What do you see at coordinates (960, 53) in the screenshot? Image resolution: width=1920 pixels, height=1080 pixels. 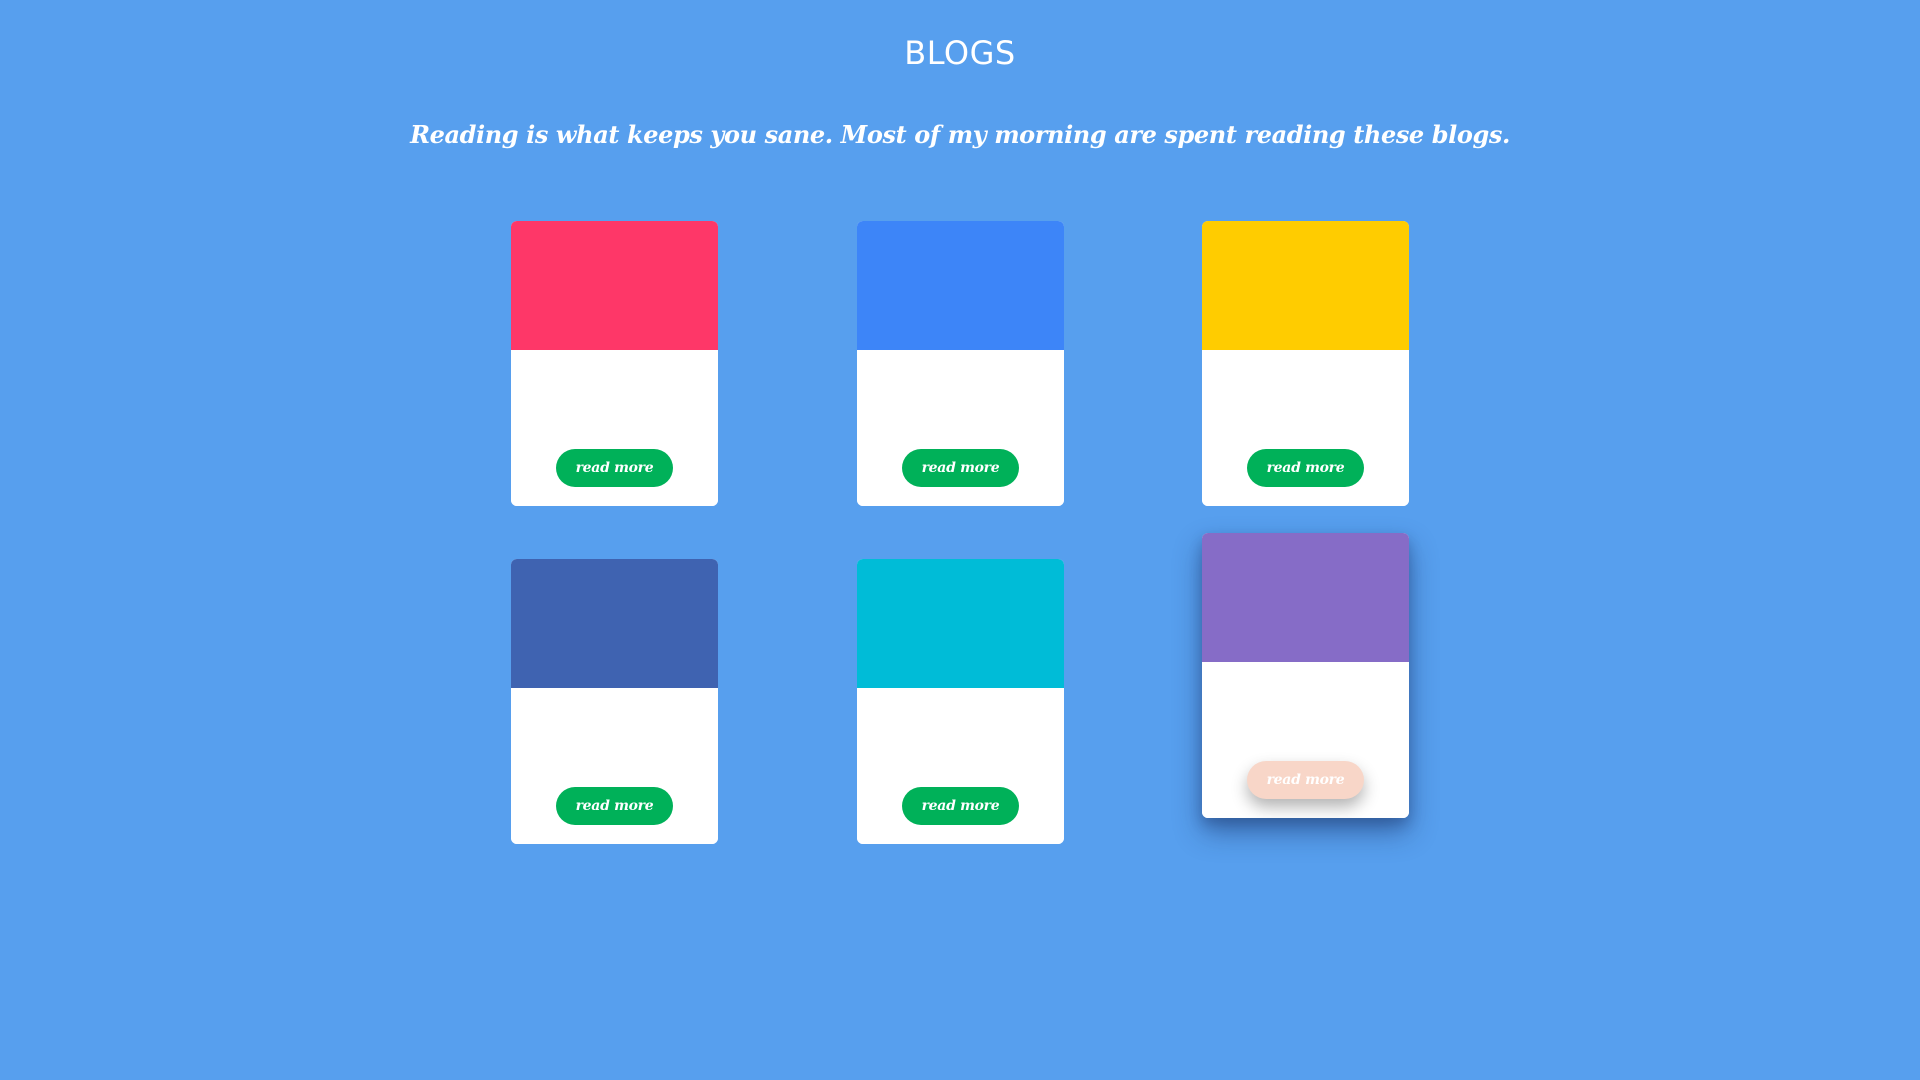 I see `page-title: BLOGS` at bounding box center [960, 53].